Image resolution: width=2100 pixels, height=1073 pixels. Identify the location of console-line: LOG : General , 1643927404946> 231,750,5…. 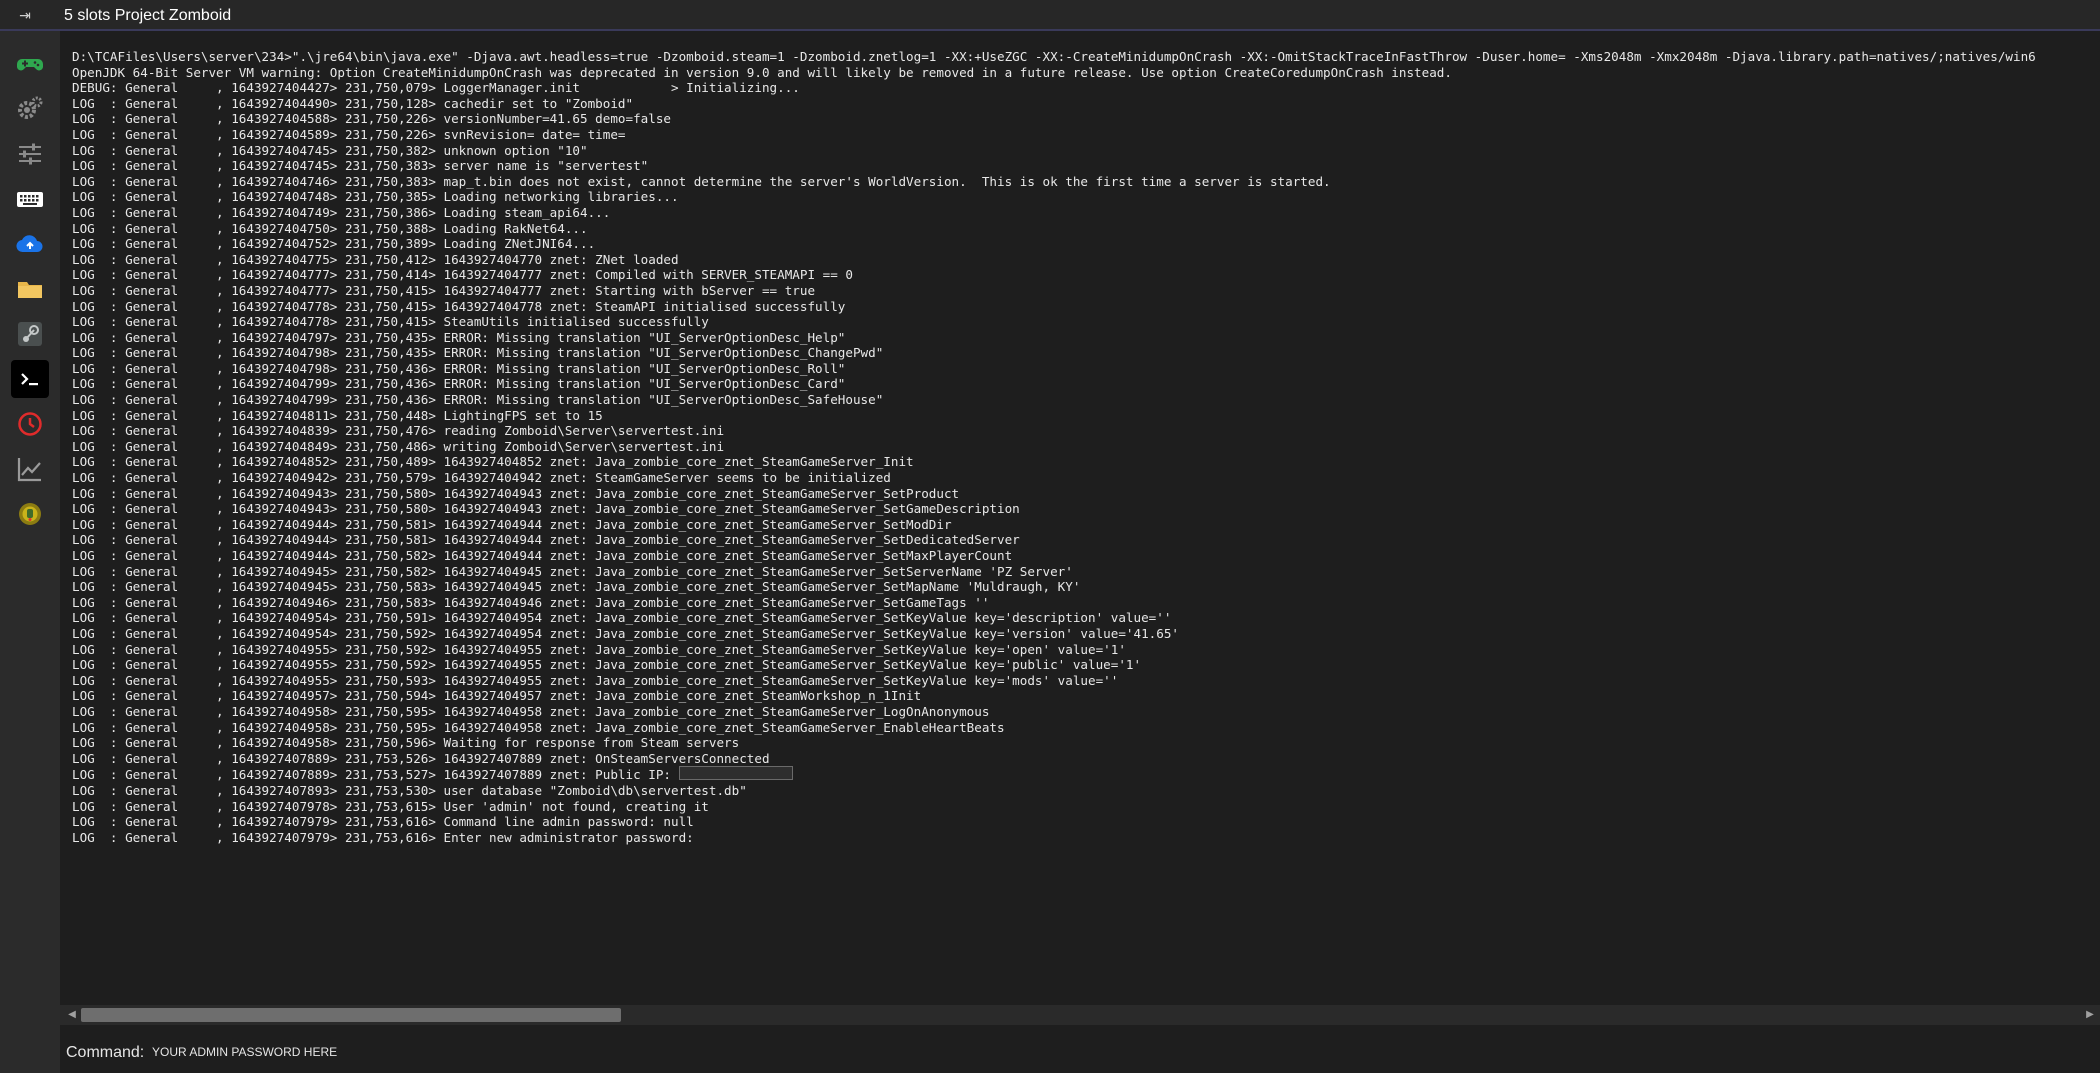
(531, 602).